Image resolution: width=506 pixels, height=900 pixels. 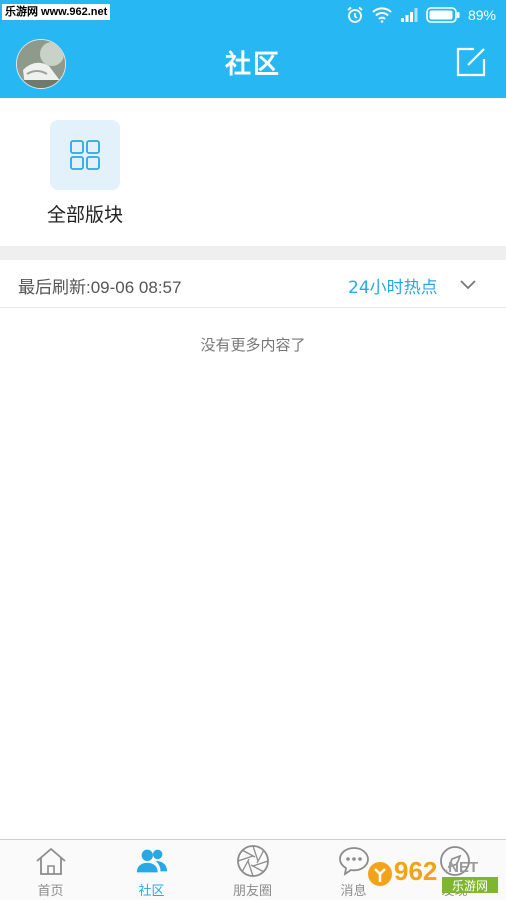 What do you see at coordinates (151, 891) in the screenshot?
I see `tab-community-label: 社区` at bounding box center [151, 891].